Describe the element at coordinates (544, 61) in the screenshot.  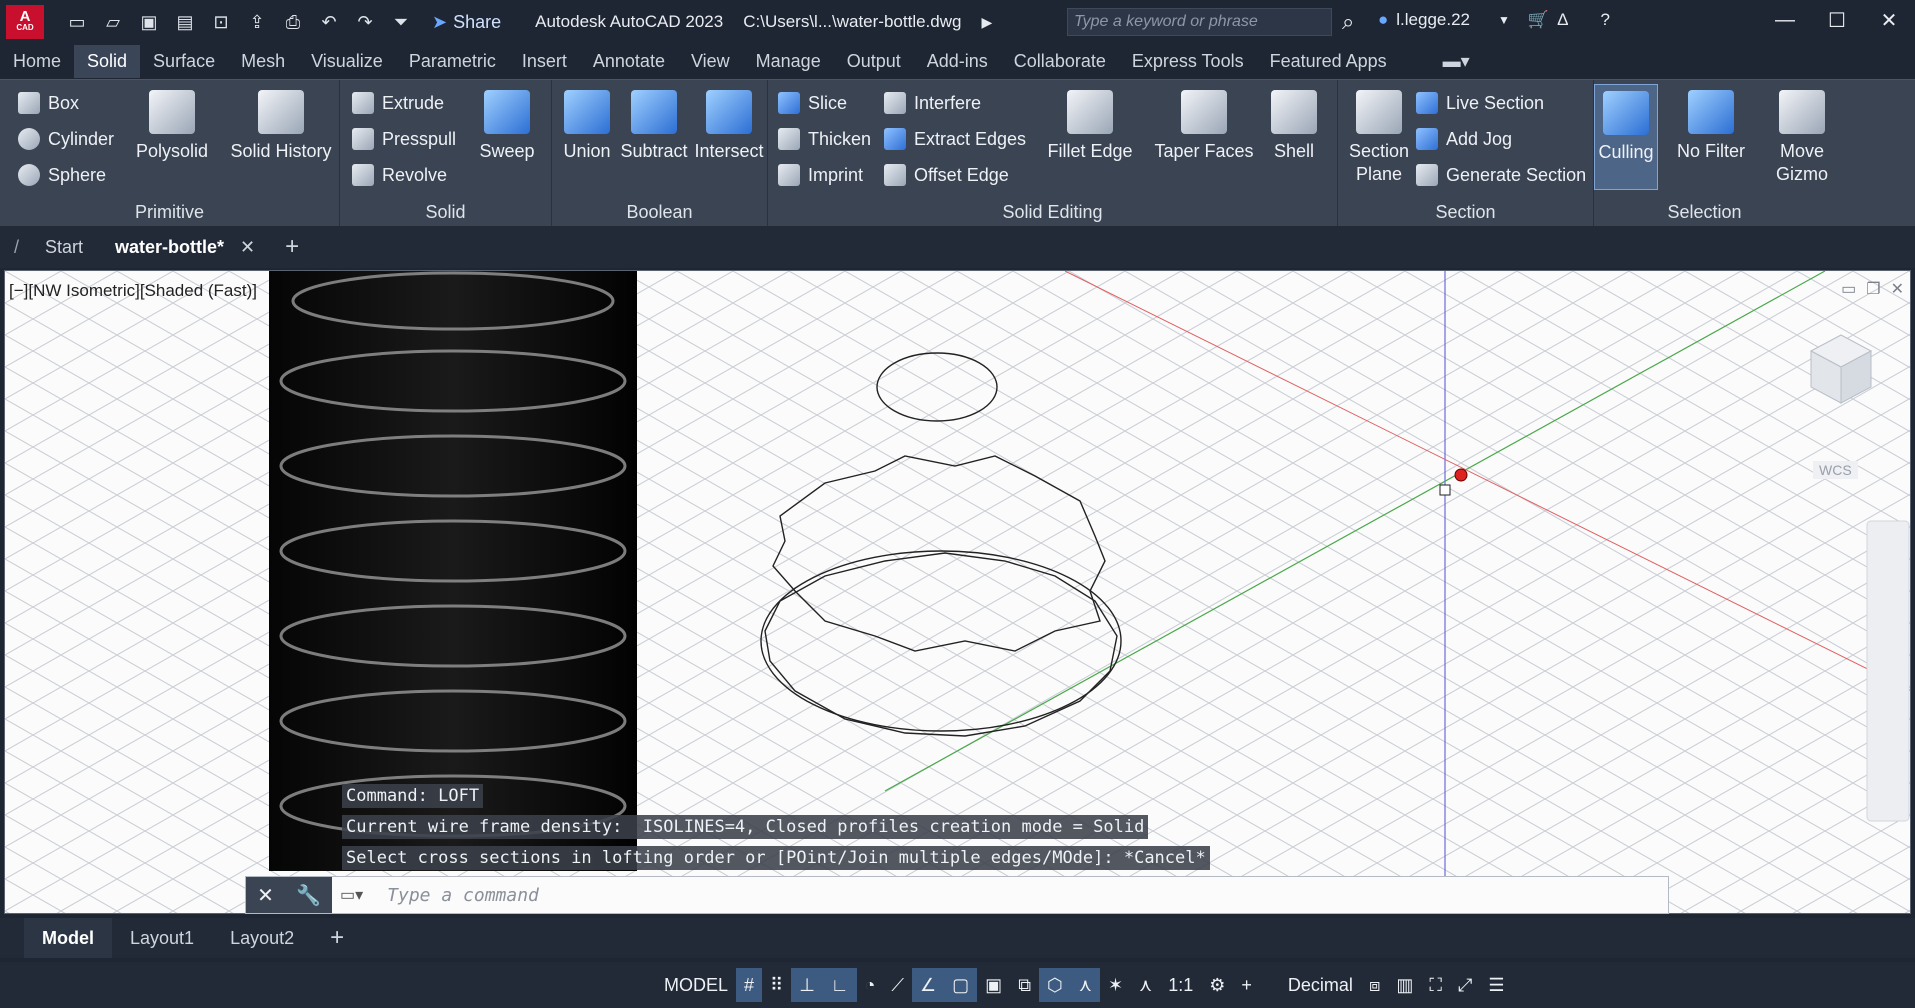
I see `tab-insert: Insert` at that location.